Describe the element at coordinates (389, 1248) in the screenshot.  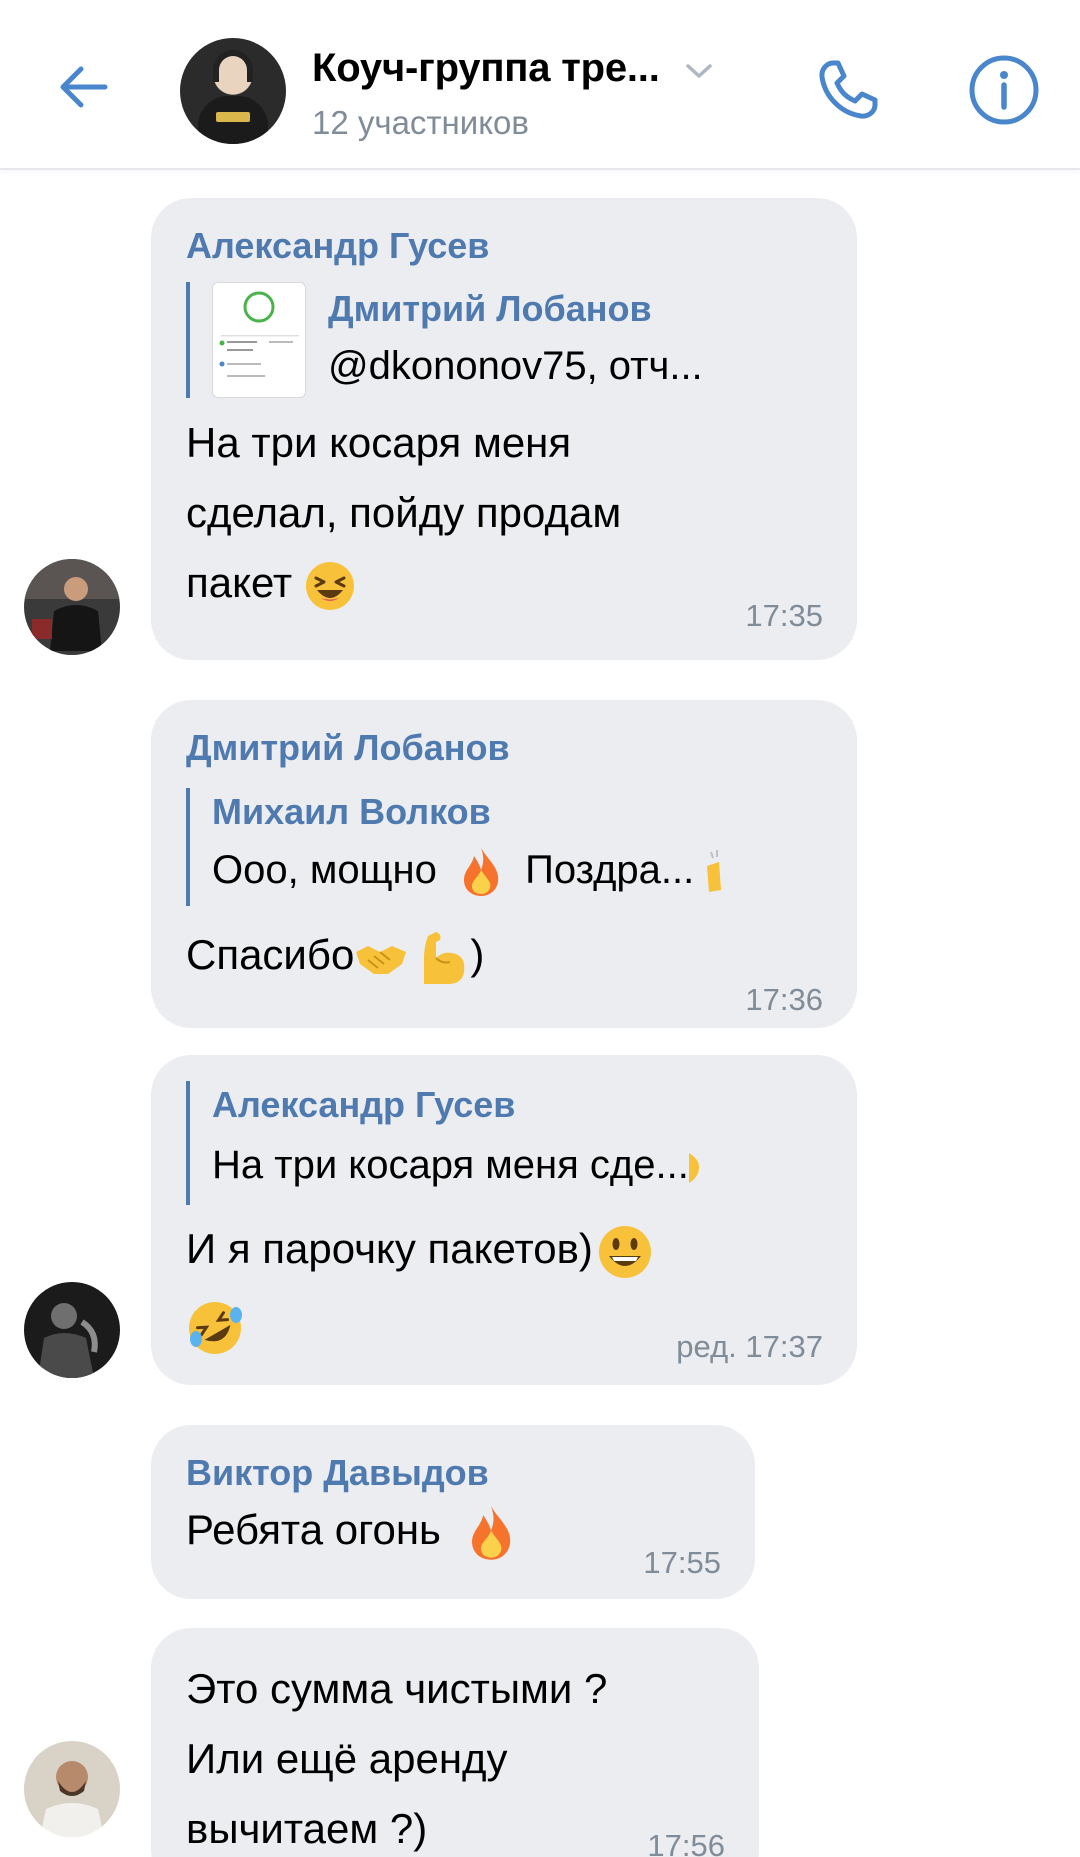
I see `message-line: И я парочку пакетов)` at that location.